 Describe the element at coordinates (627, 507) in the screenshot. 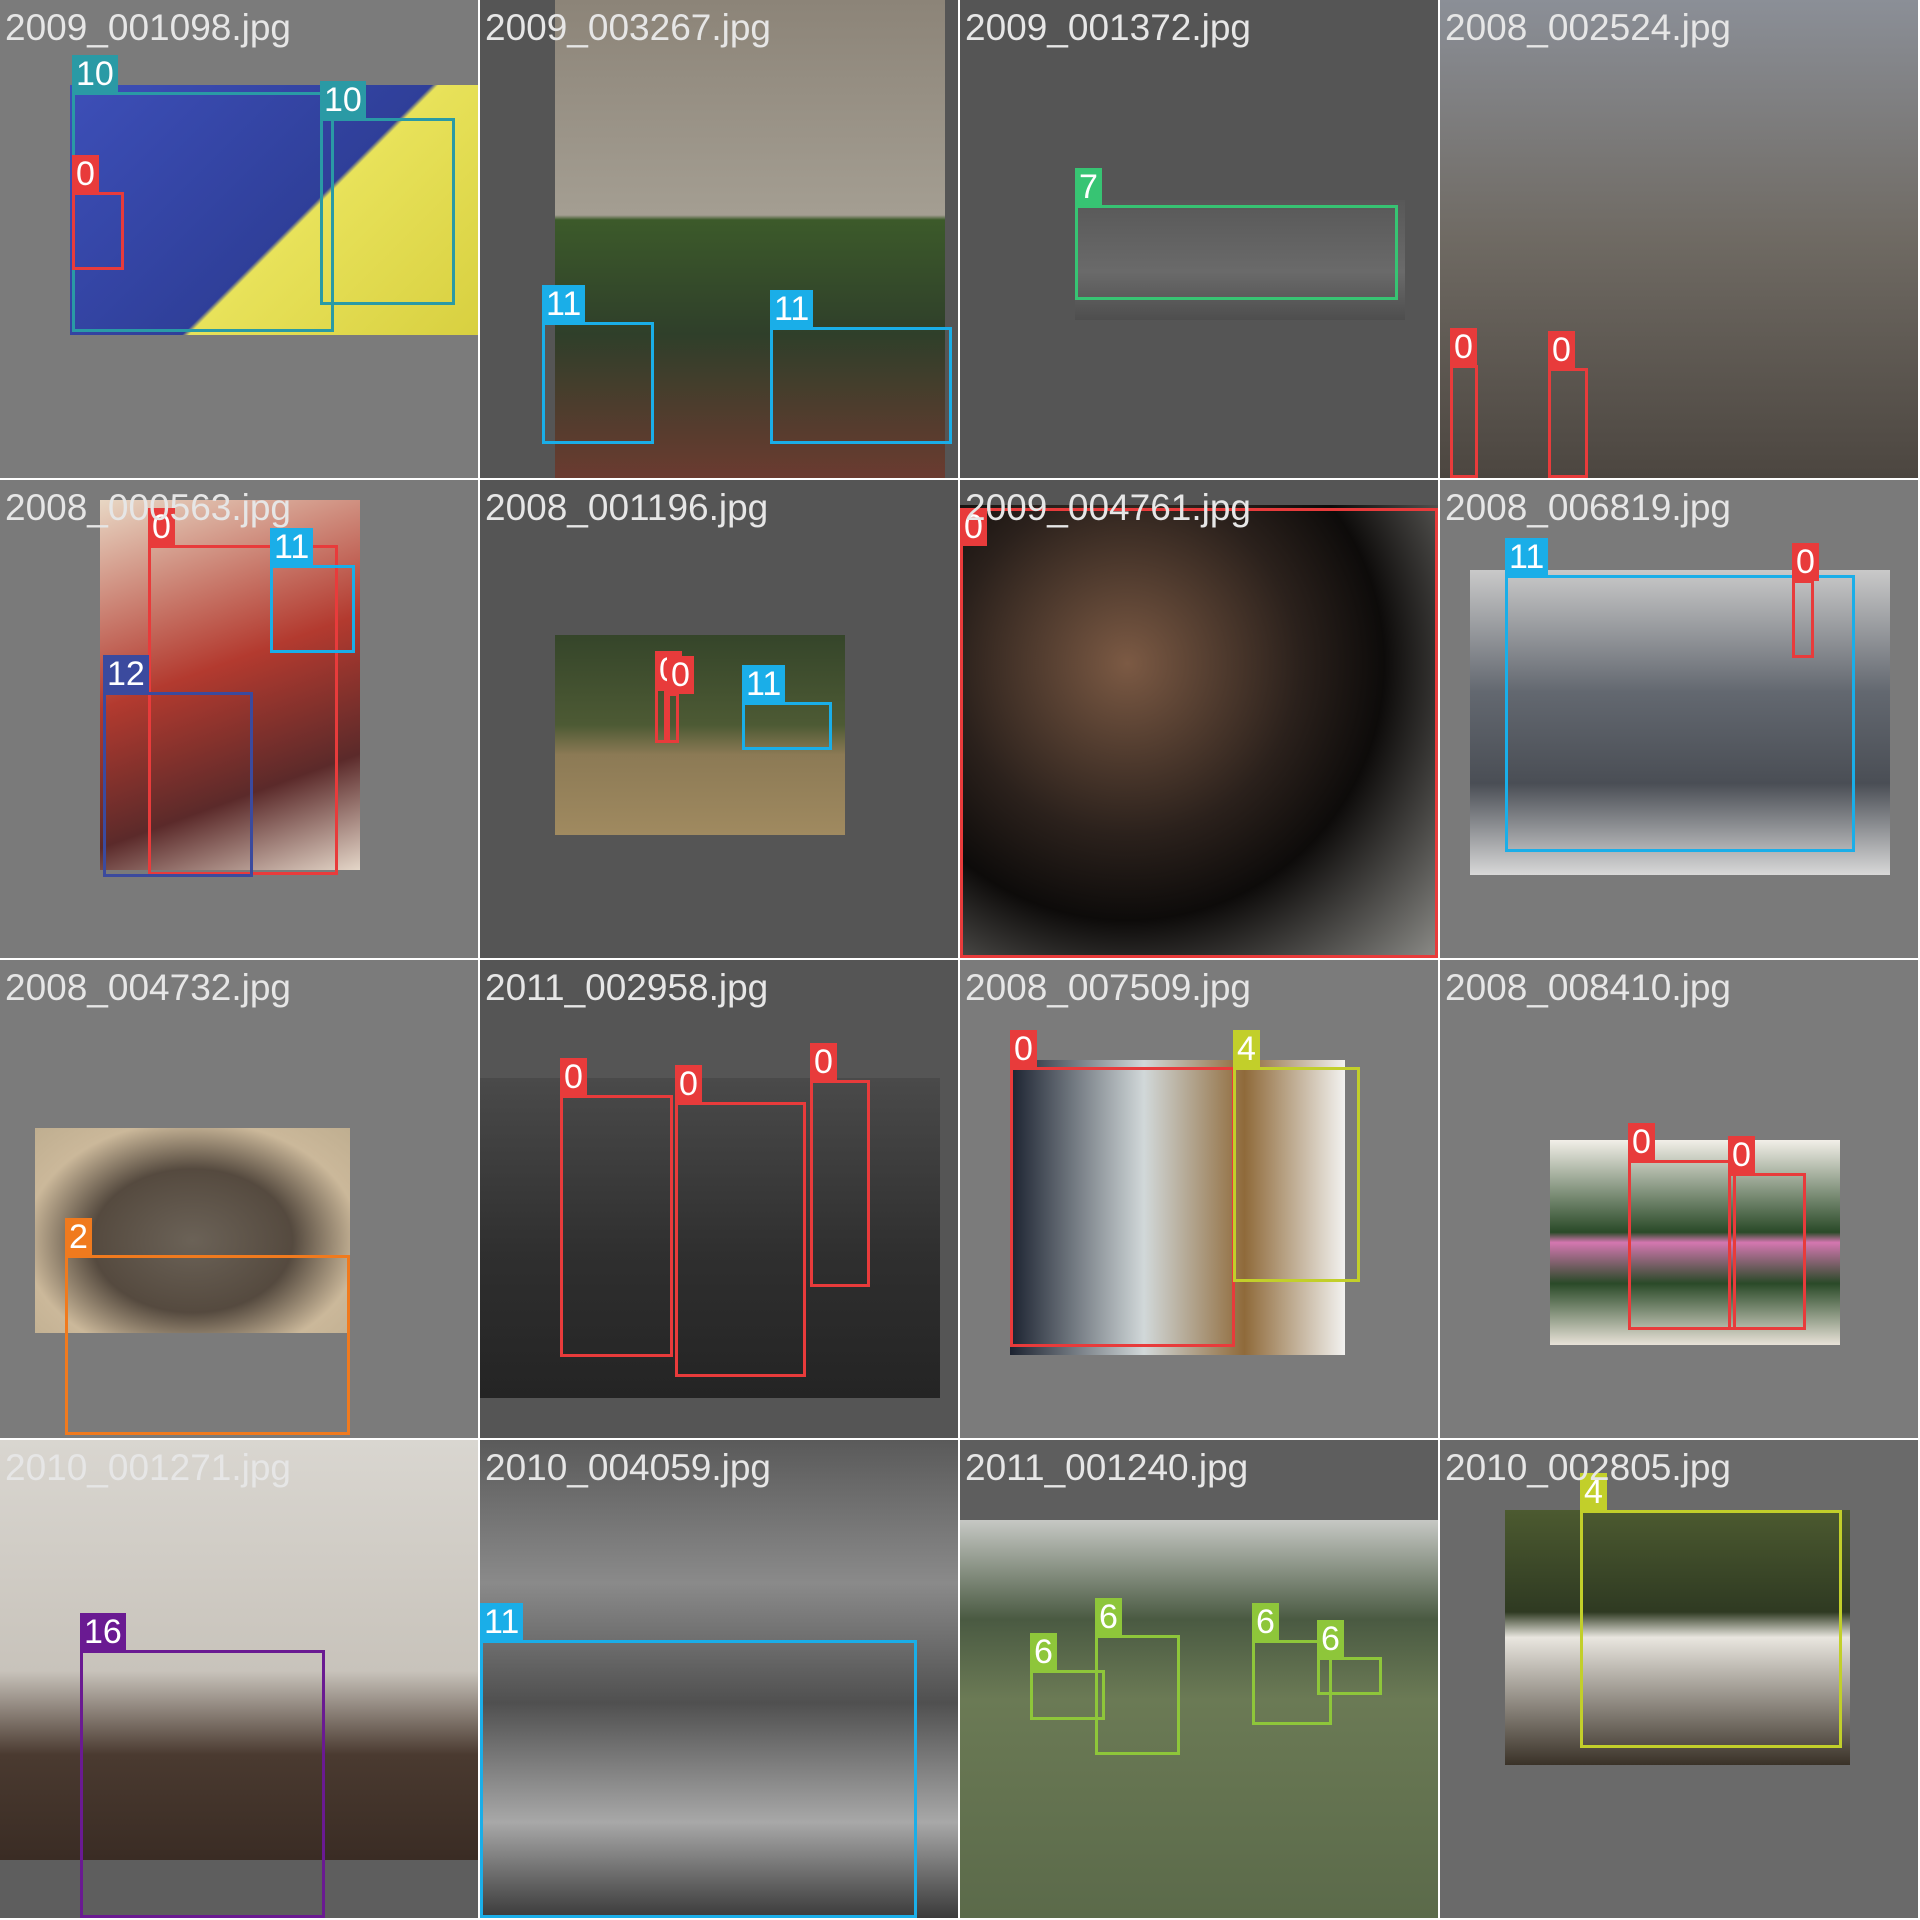

I see `filename-label: 2008_001196.jpg` at that location.